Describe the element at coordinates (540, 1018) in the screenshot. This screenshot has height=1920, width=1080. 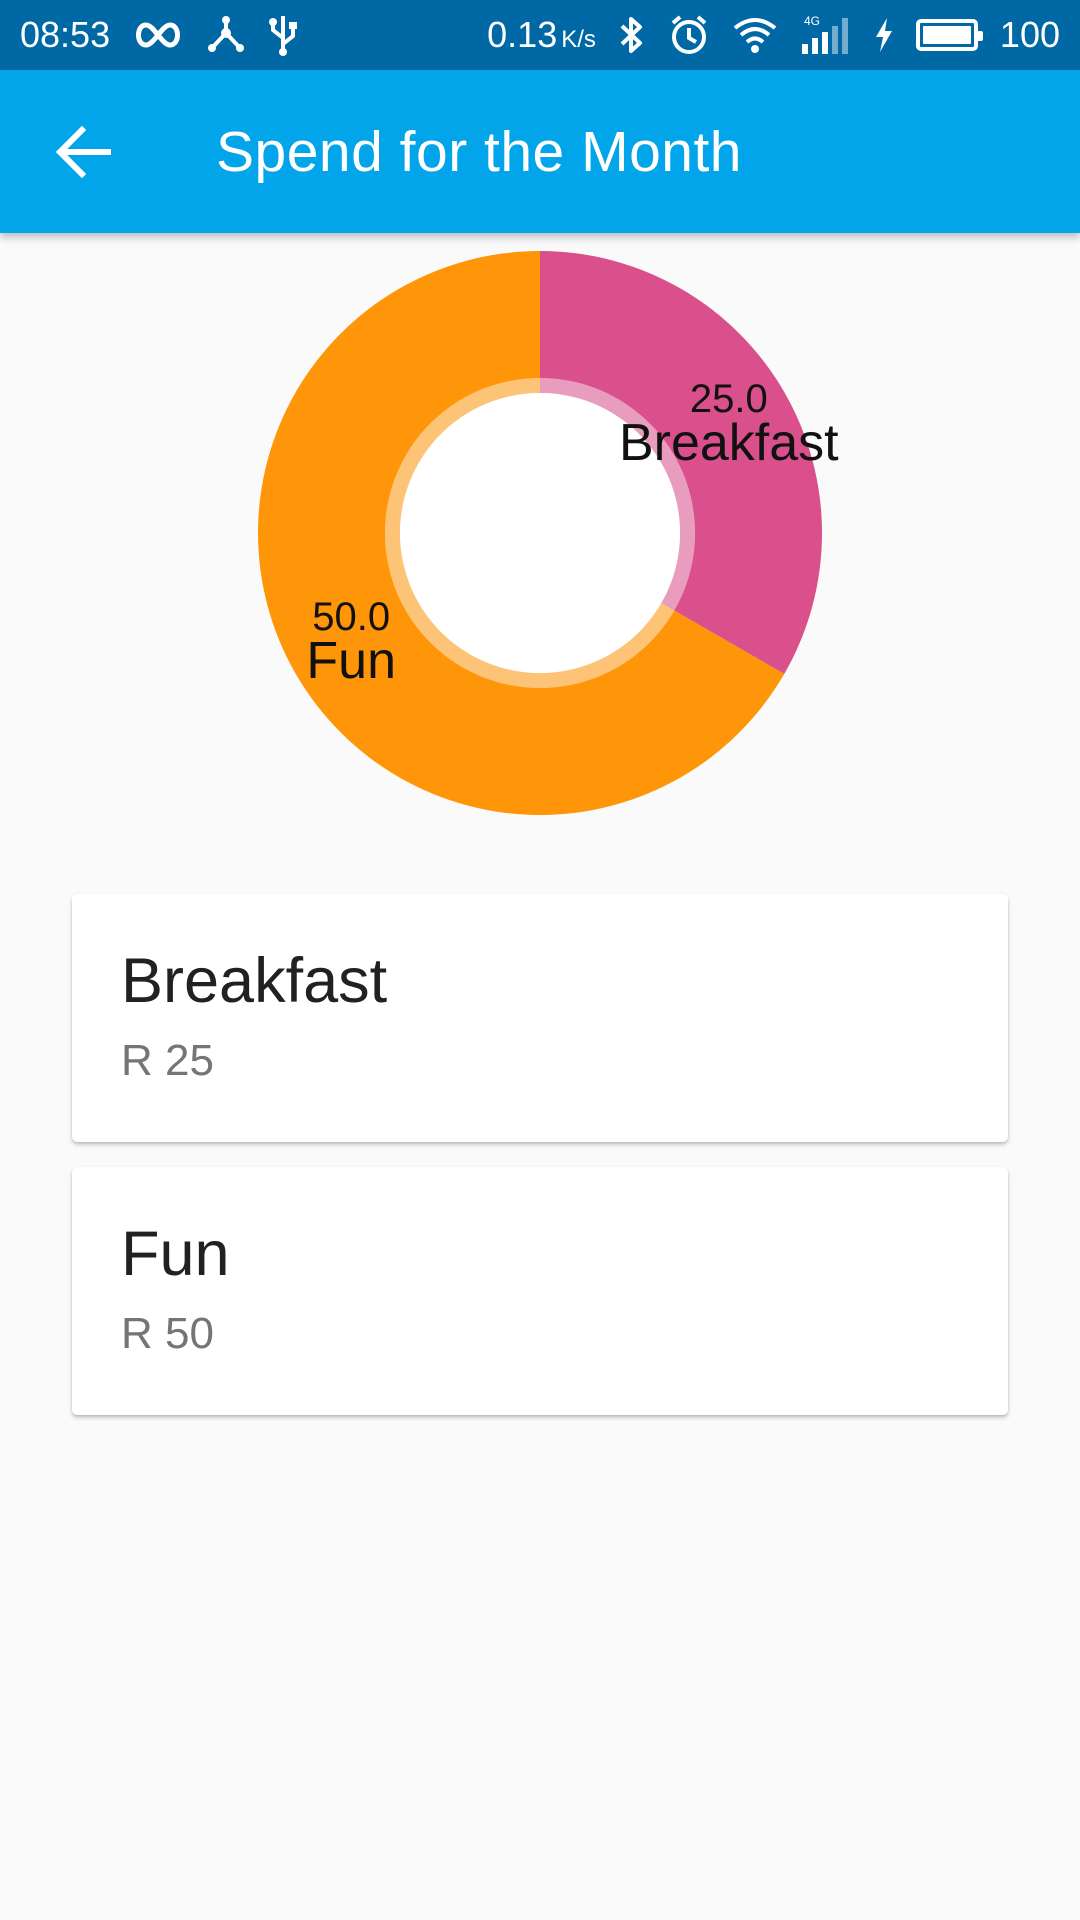
I see `expense-card-breakfast: Breakfast R 25` at that location.